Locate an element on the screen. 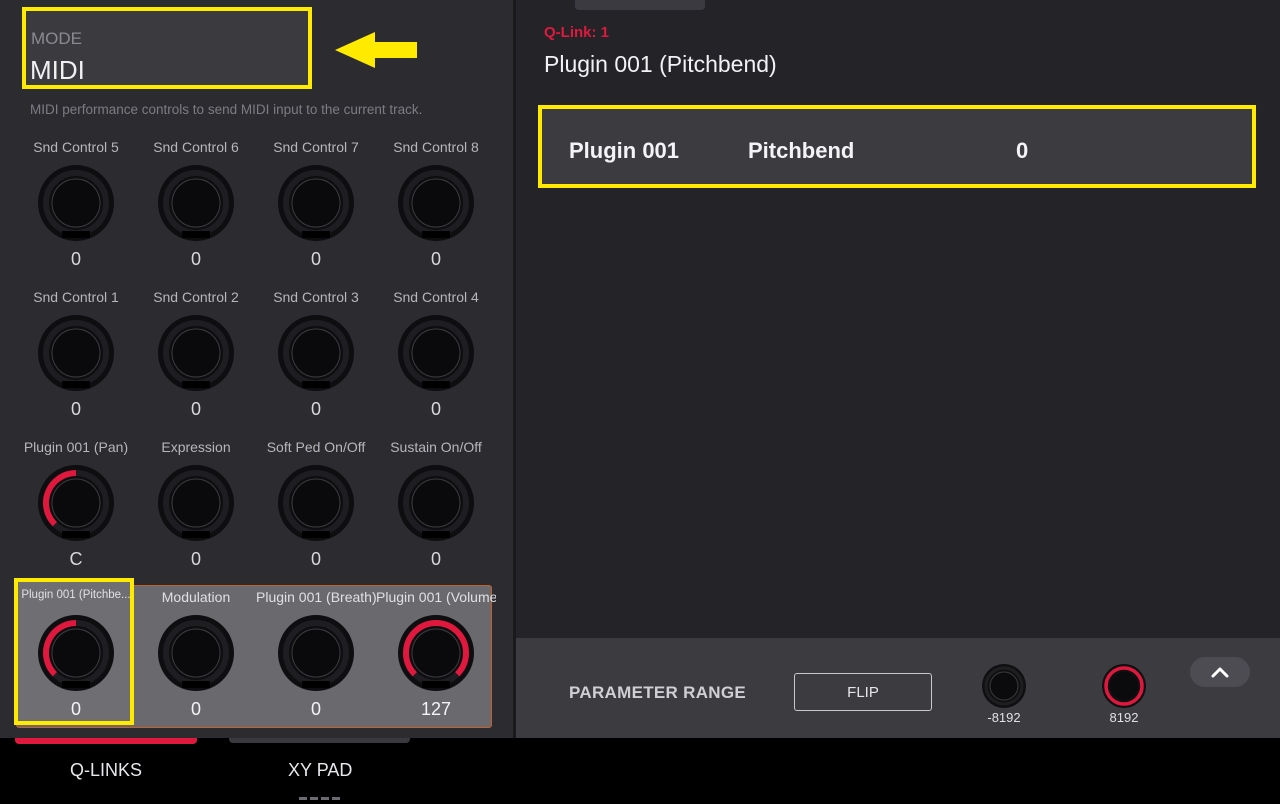 The width and height of the screenshot is (1280, 804). qlink-number: Q-Link: 1 is located at coordinates (577, 32).